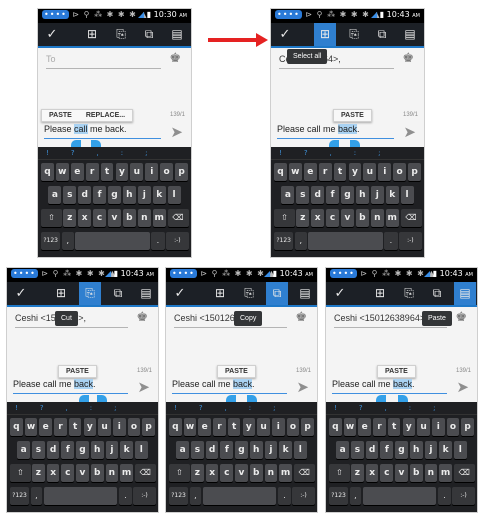 This screenshot has height=518, width=479. What do you see at coordinates (365, 427) in the screenshot?
I see `key: e` at bounding box center [365, 427].